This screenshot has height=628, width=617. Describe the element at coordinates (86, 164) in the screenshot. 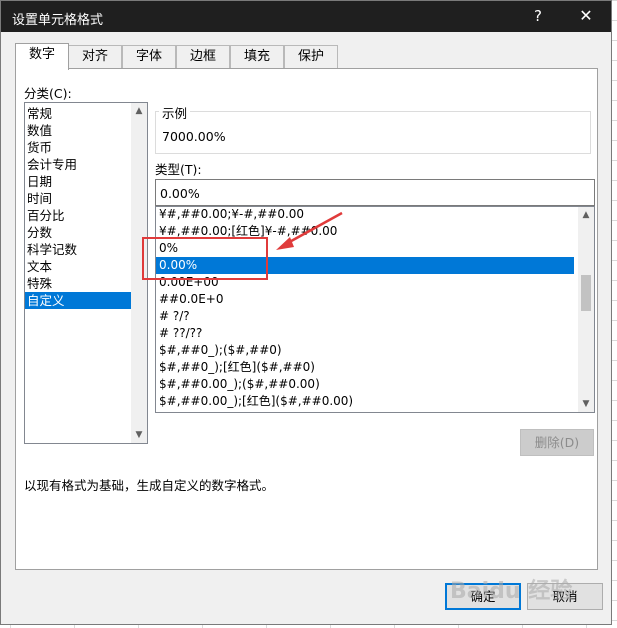

I see `category-item: 会计专用` at that location.